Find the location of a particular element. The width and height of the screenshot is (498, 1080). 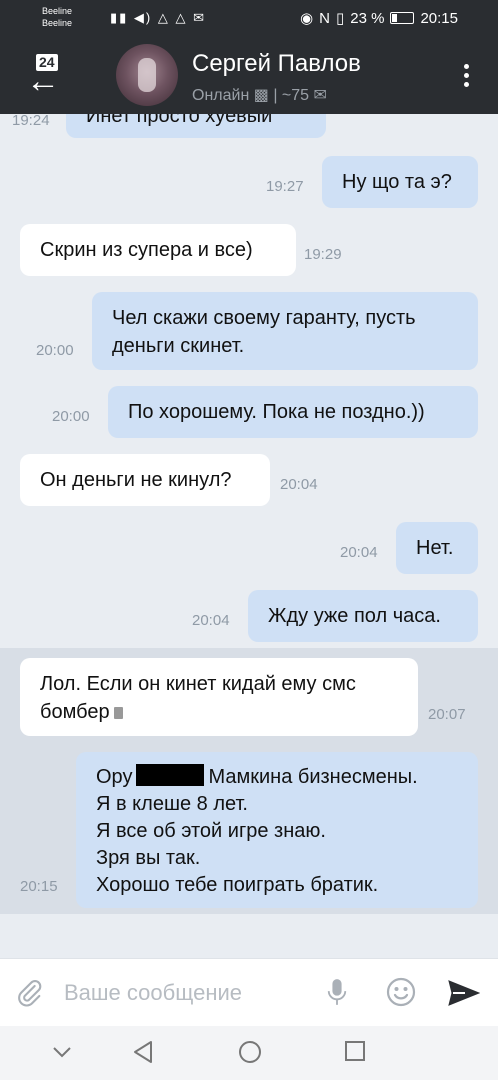

home-nav-icon is located at coordinates (250, 1052).